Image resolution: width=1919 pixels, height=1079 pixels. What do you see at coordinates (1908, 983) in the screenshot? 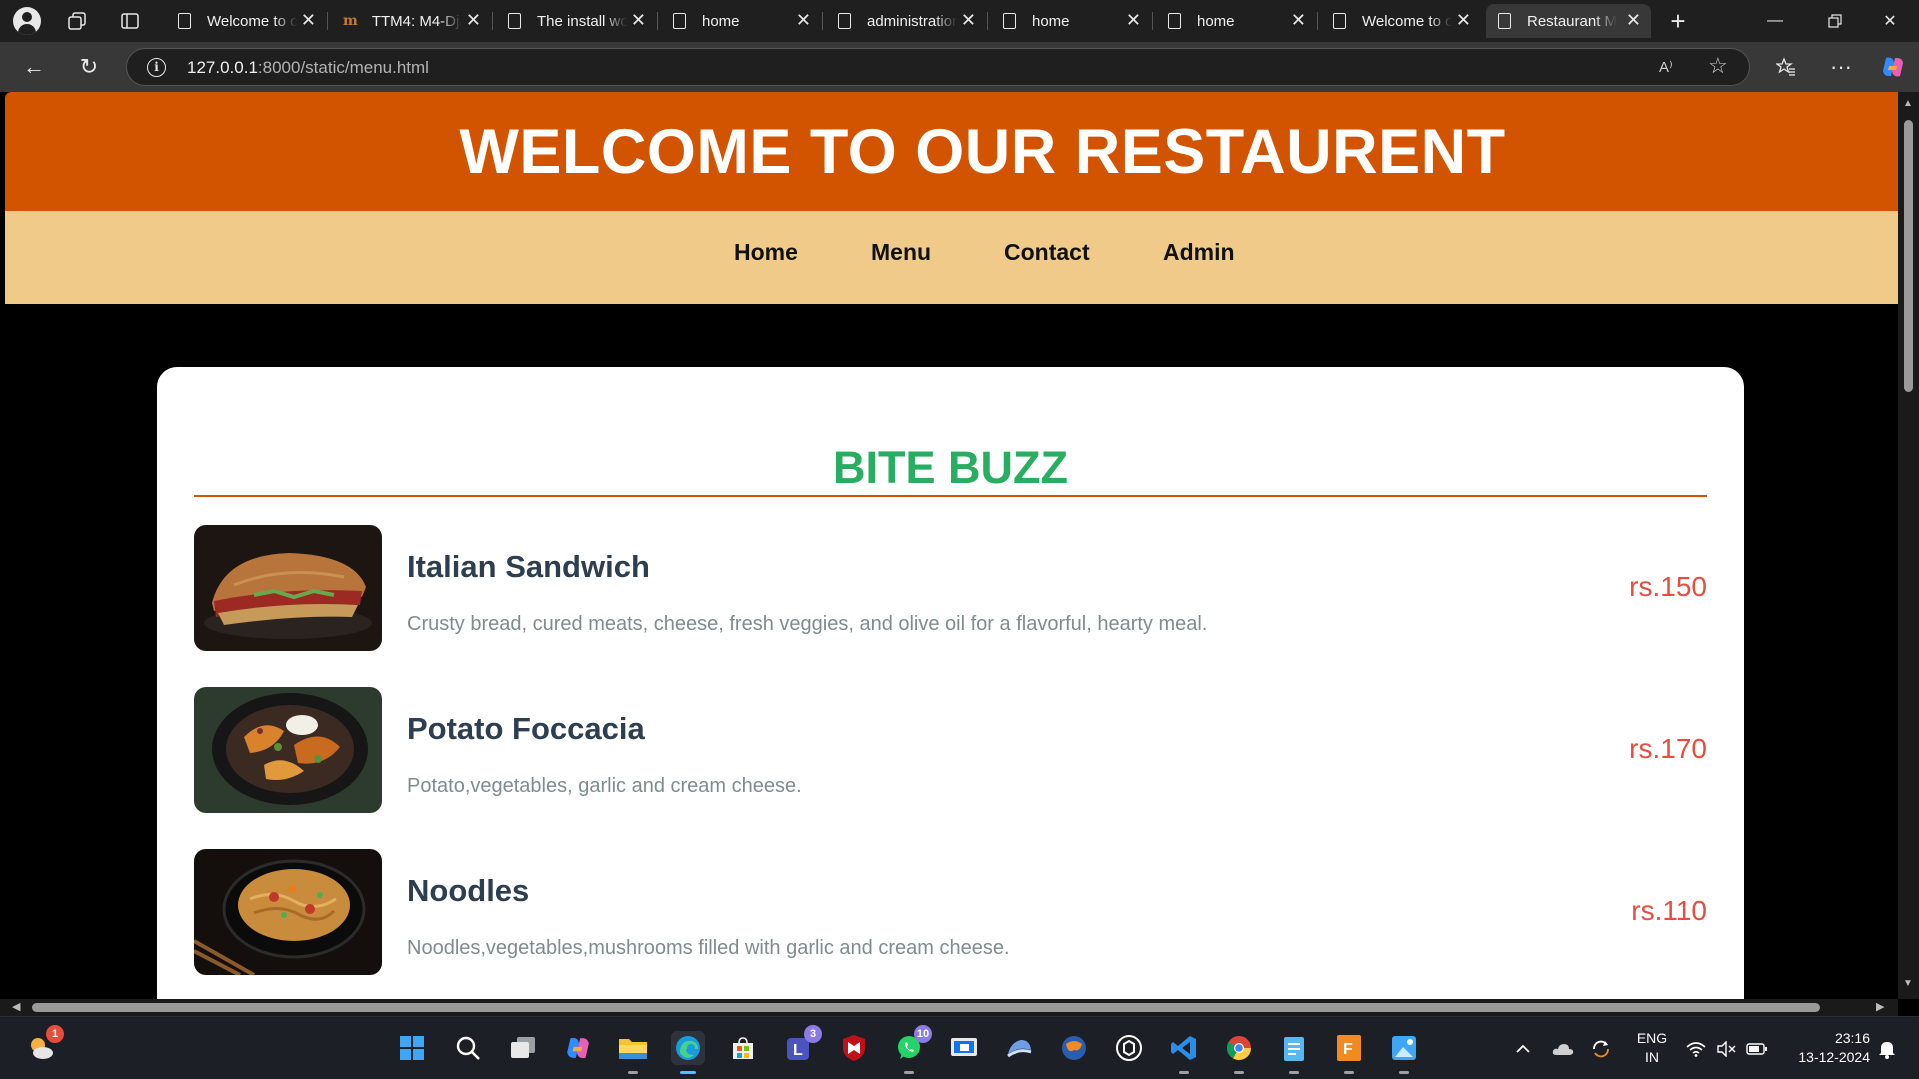
I see `scroll-down-icon: ▼` at bounding box center [1908, 983].